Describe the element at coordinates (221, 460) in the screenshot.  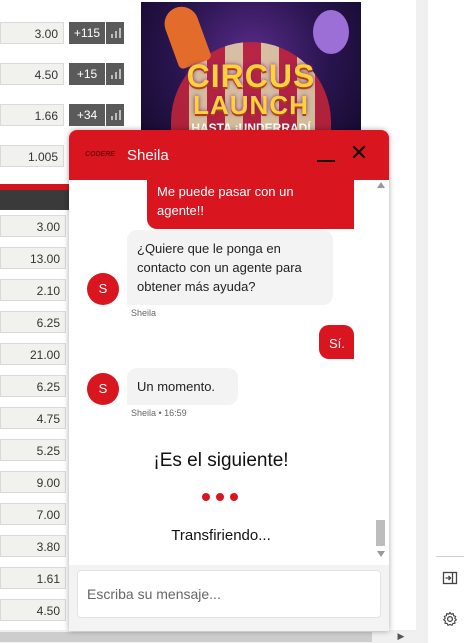
I see `queue-status: ¡Es el siguiente!` at that location.